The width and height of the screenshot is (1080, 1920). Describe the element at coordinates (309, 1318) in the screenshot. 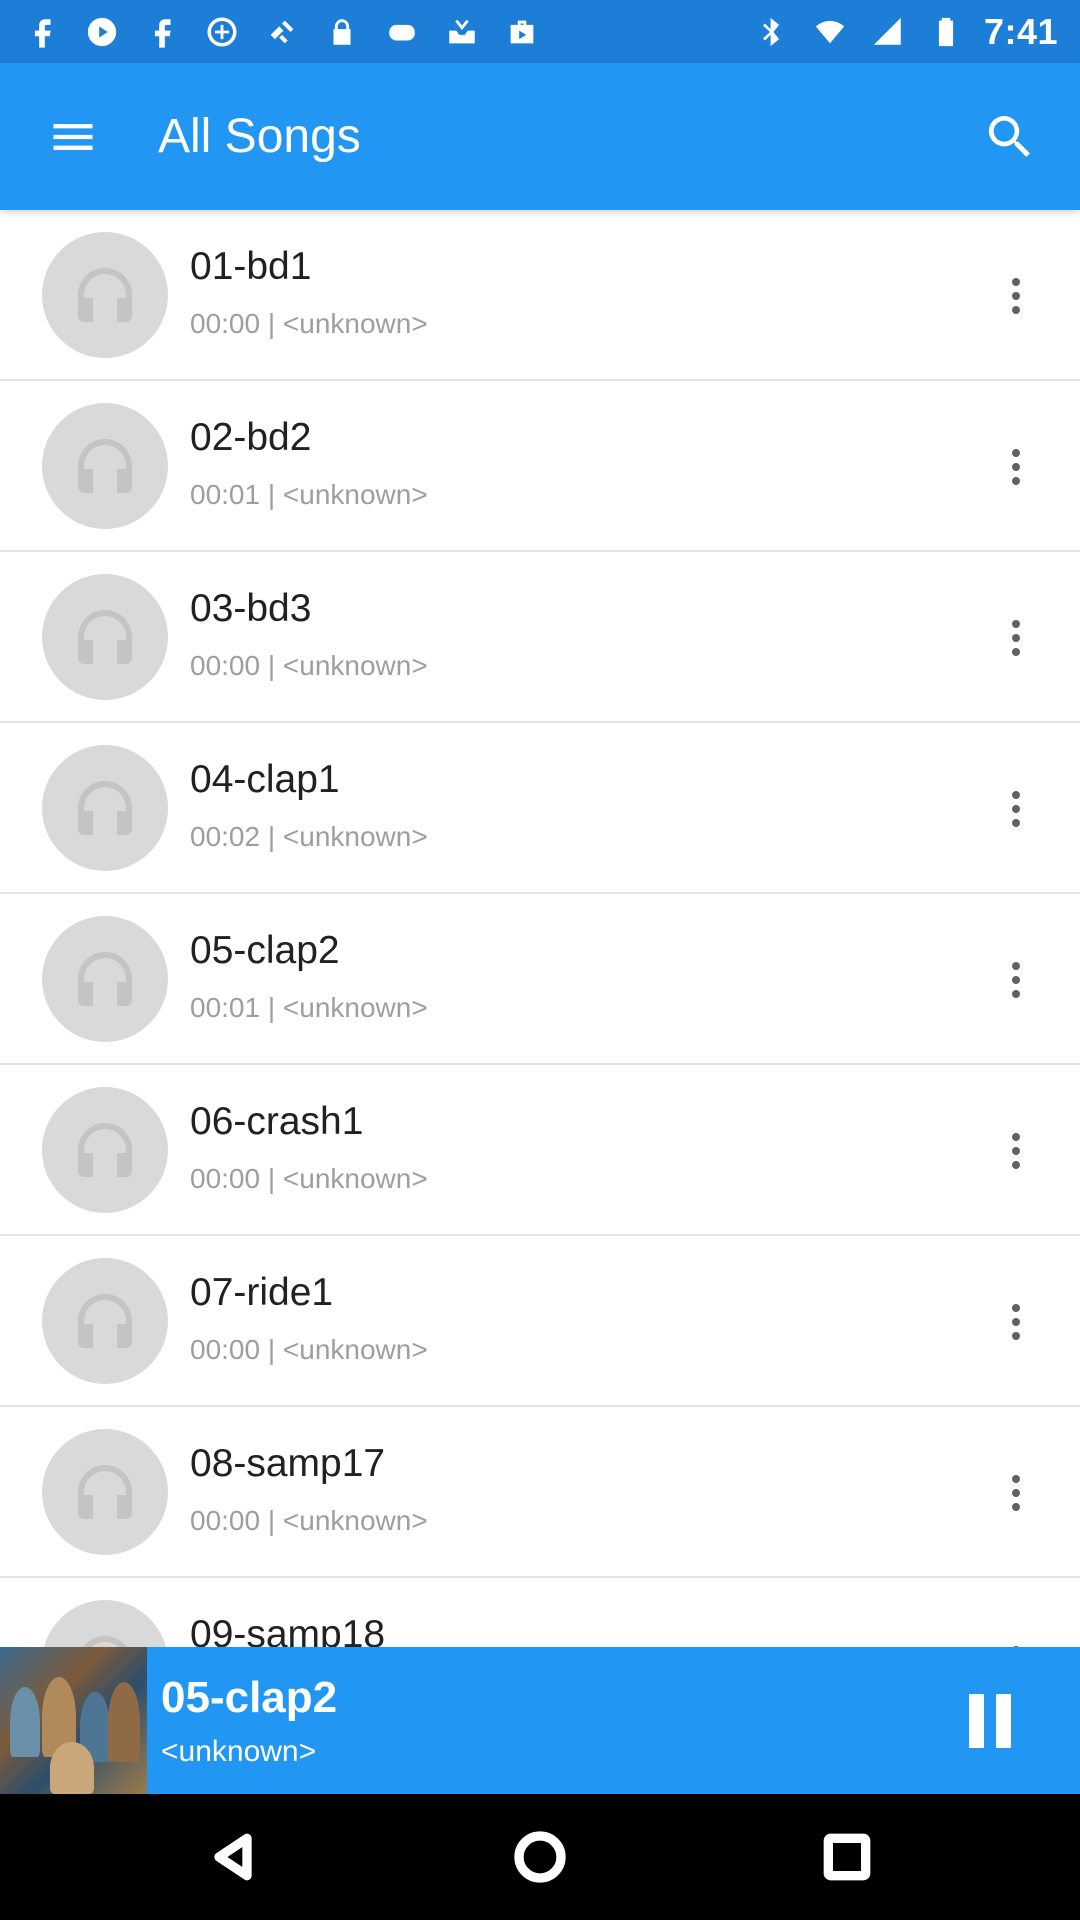

I see `song-text: 07-ride1 00:00 | <unknown>` at that location.